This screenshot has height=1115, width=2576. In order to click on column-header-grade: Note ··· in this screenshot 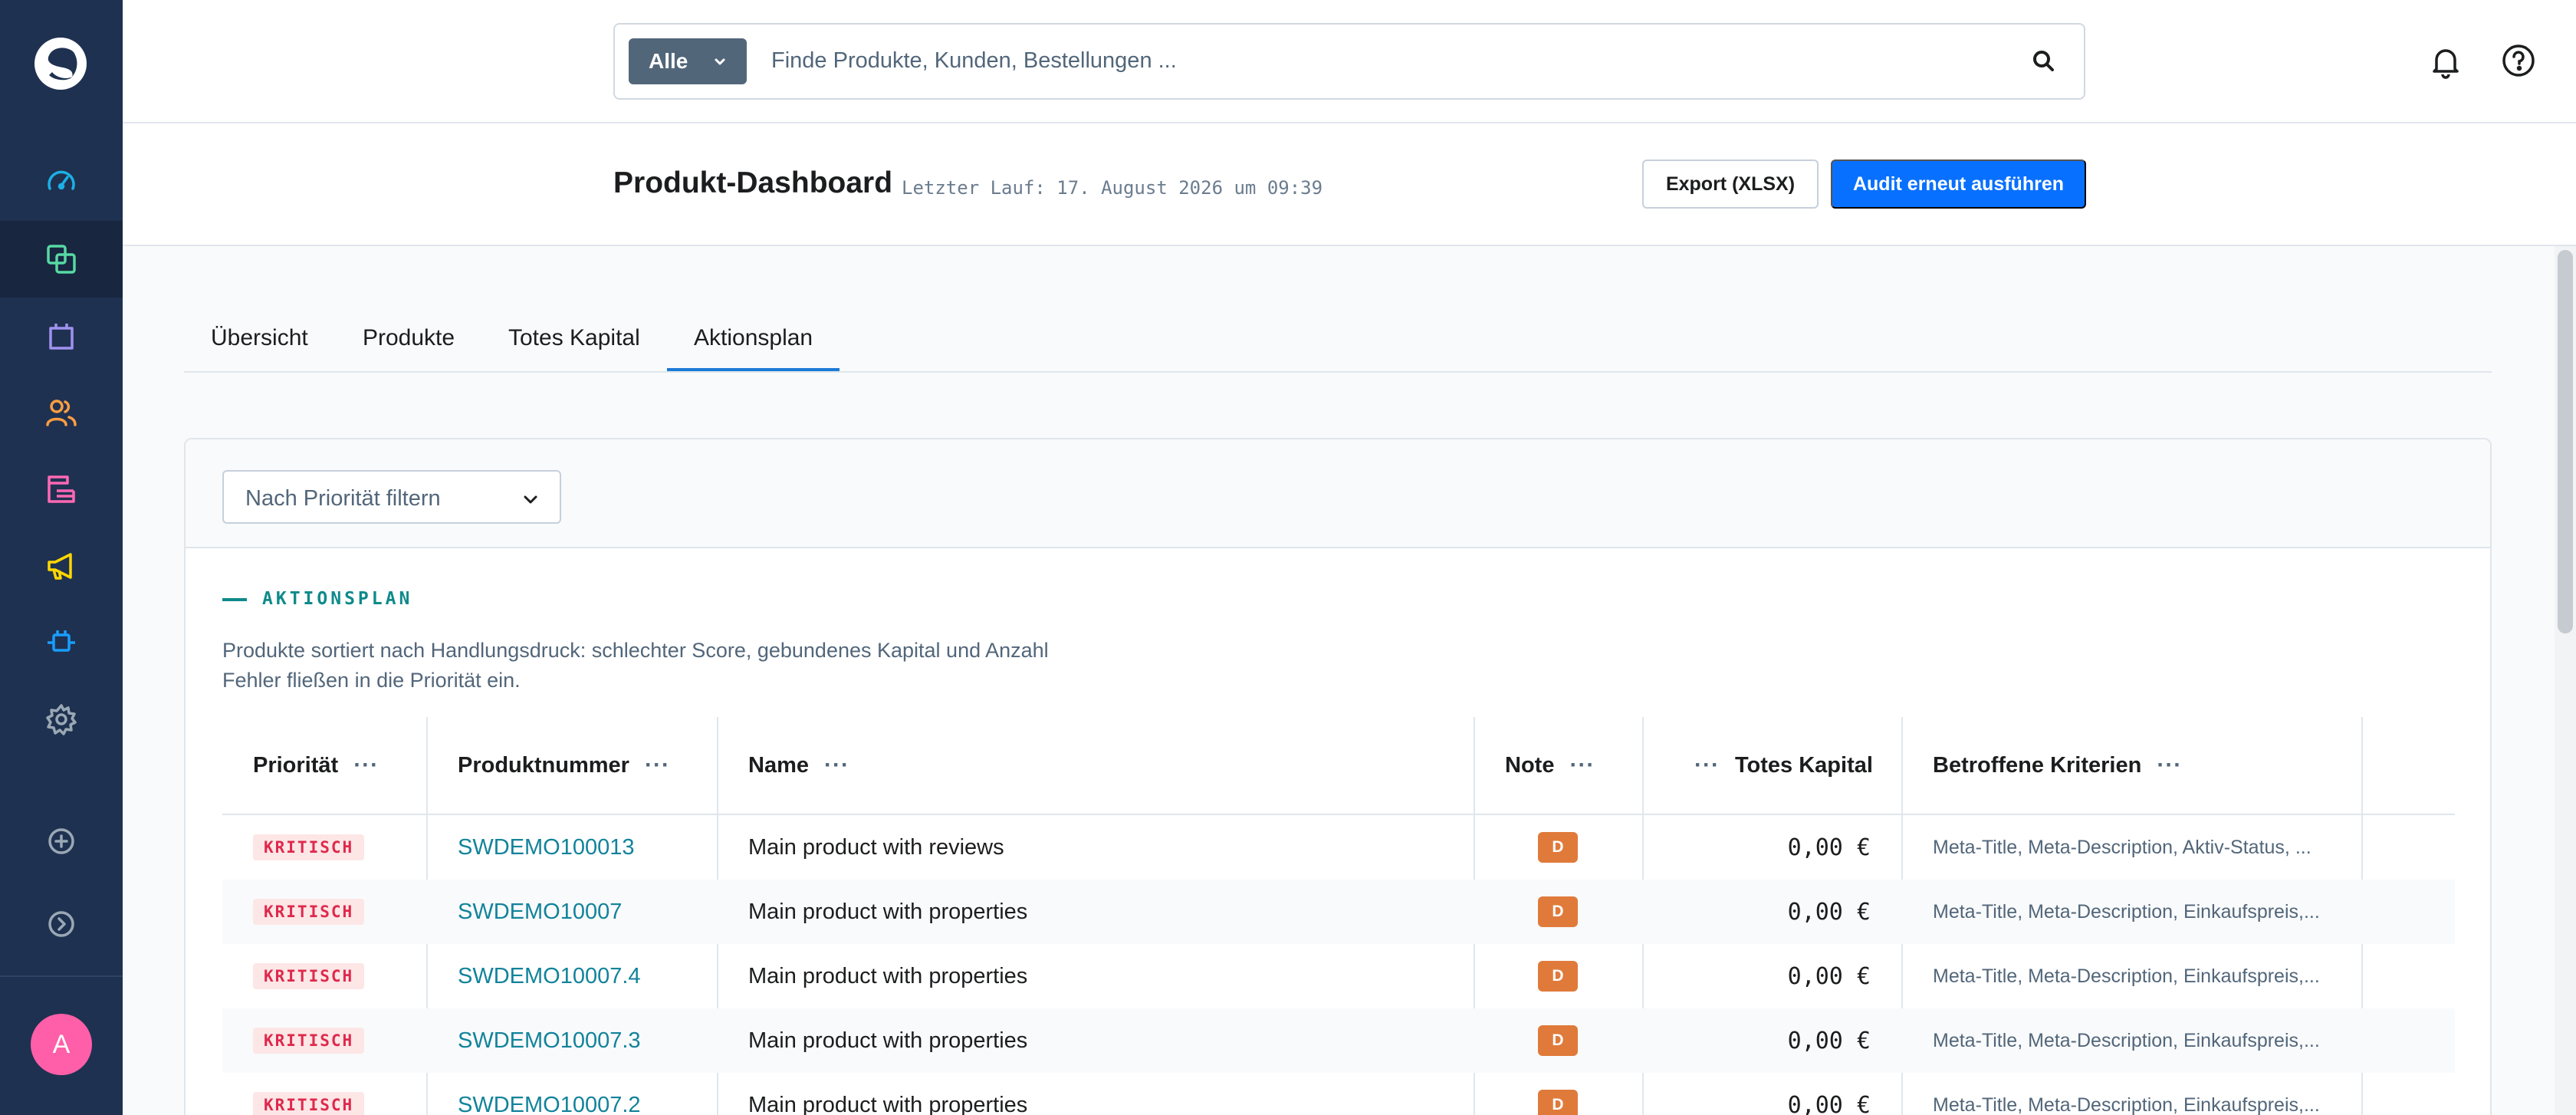, I will do `click(1550, 765)`.